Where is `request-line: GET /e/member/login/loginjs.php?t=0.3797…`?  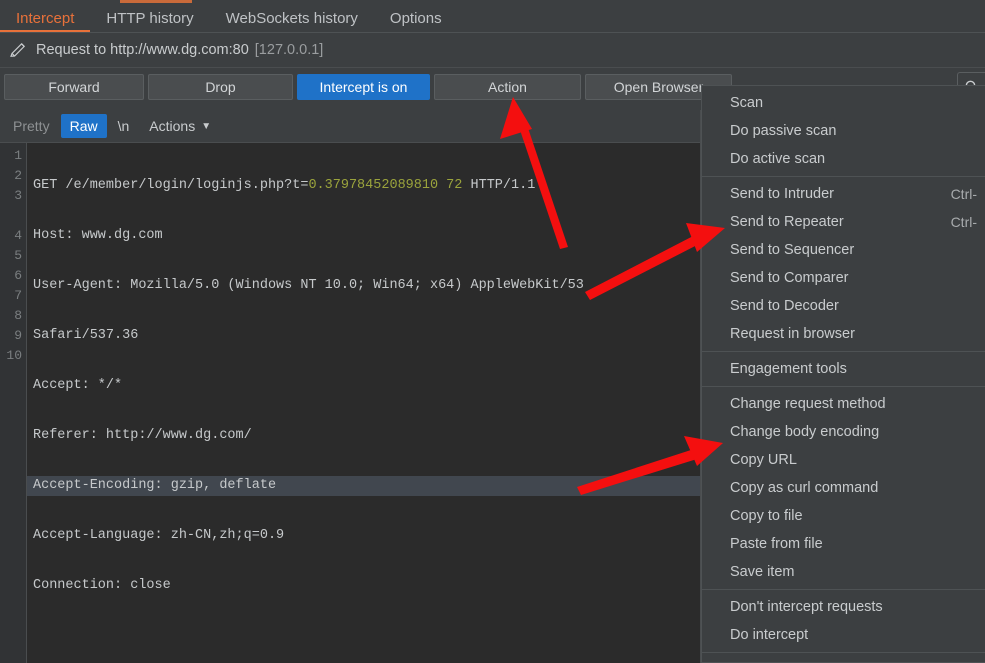 request-line: GET /e/member/login/loginjs.php?t=0.3797… is located at coordinates (363, 186).